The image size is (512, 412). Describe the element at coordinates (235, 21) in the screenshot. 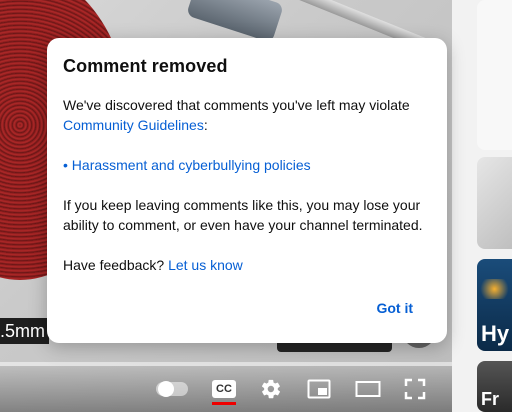

I see `video-frame-bolt` at that location.